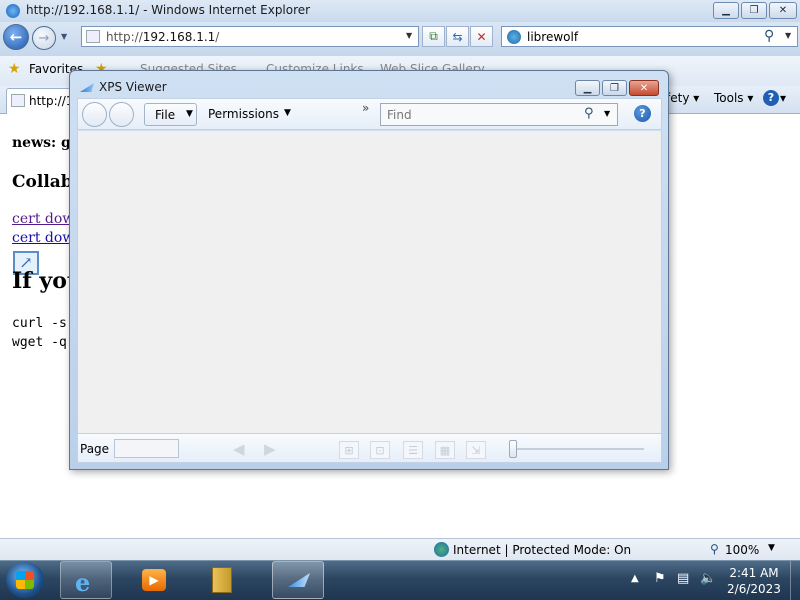 The height and width of the screenshot is (600, 800). I want to click on compatibility-view-icon: ⧉, so click(433, 36).